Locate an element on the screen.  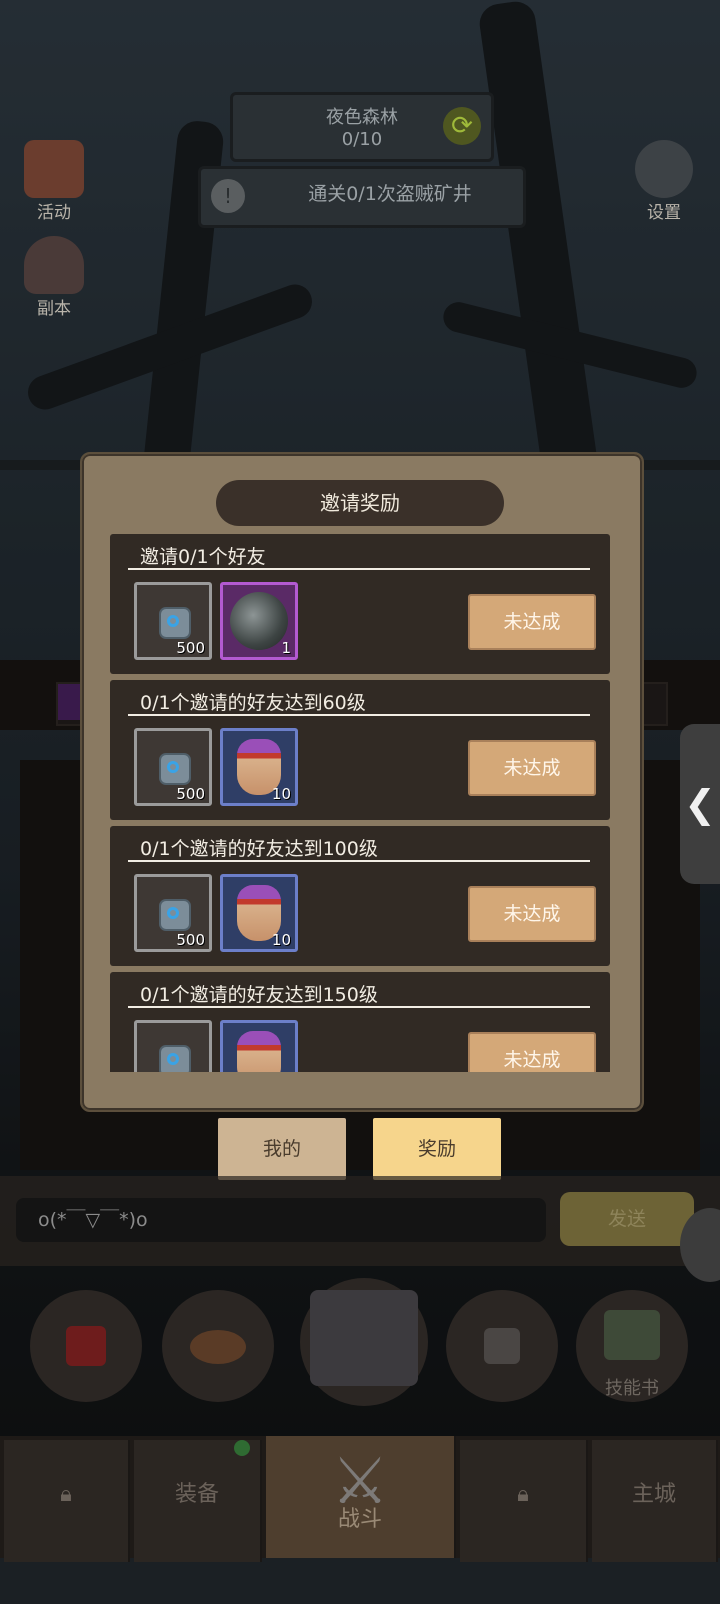
bread-icon is located at coordinates (218, 1347).